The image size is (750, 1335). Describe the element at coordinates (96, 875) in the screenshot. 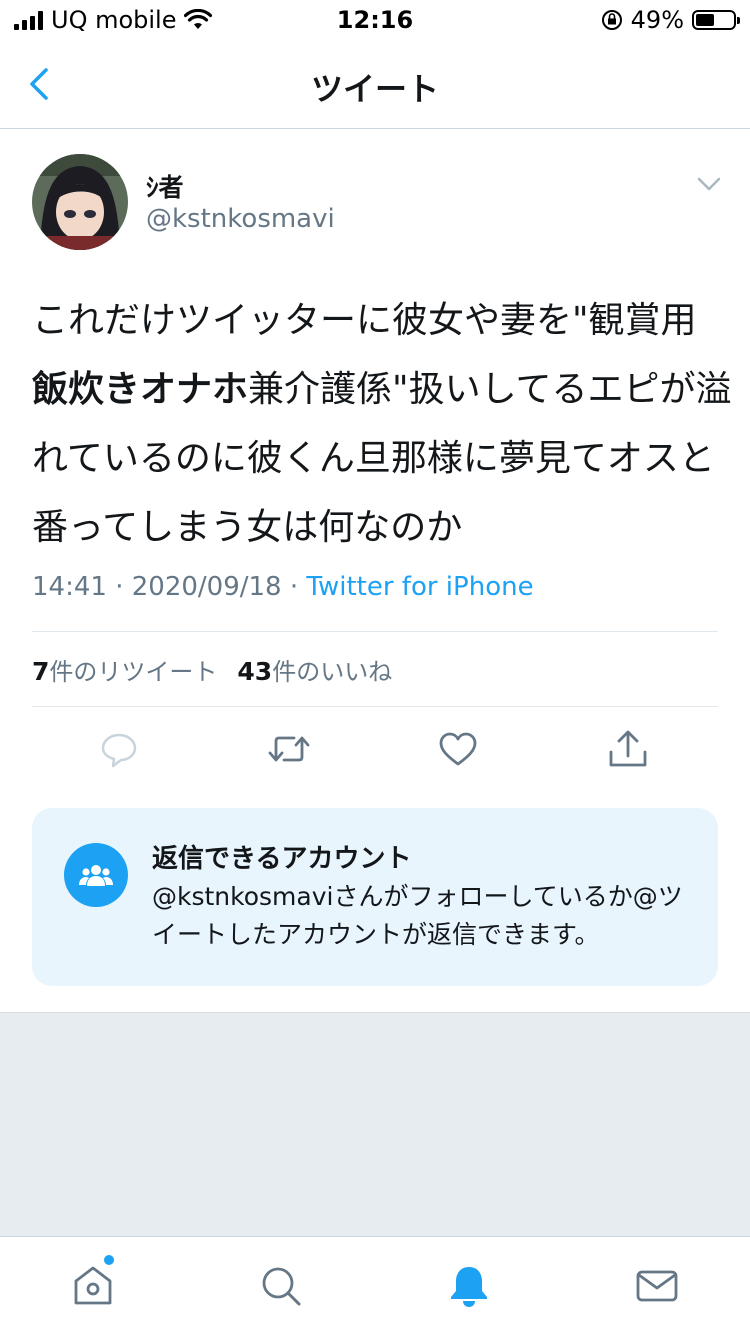

I see `people-icon` at that location.